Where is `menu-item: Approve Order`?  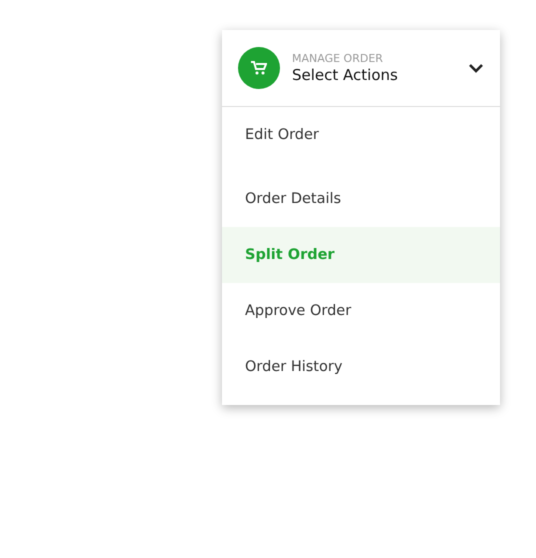
menu-item: Approve Order is located at coordinates (361, 311).